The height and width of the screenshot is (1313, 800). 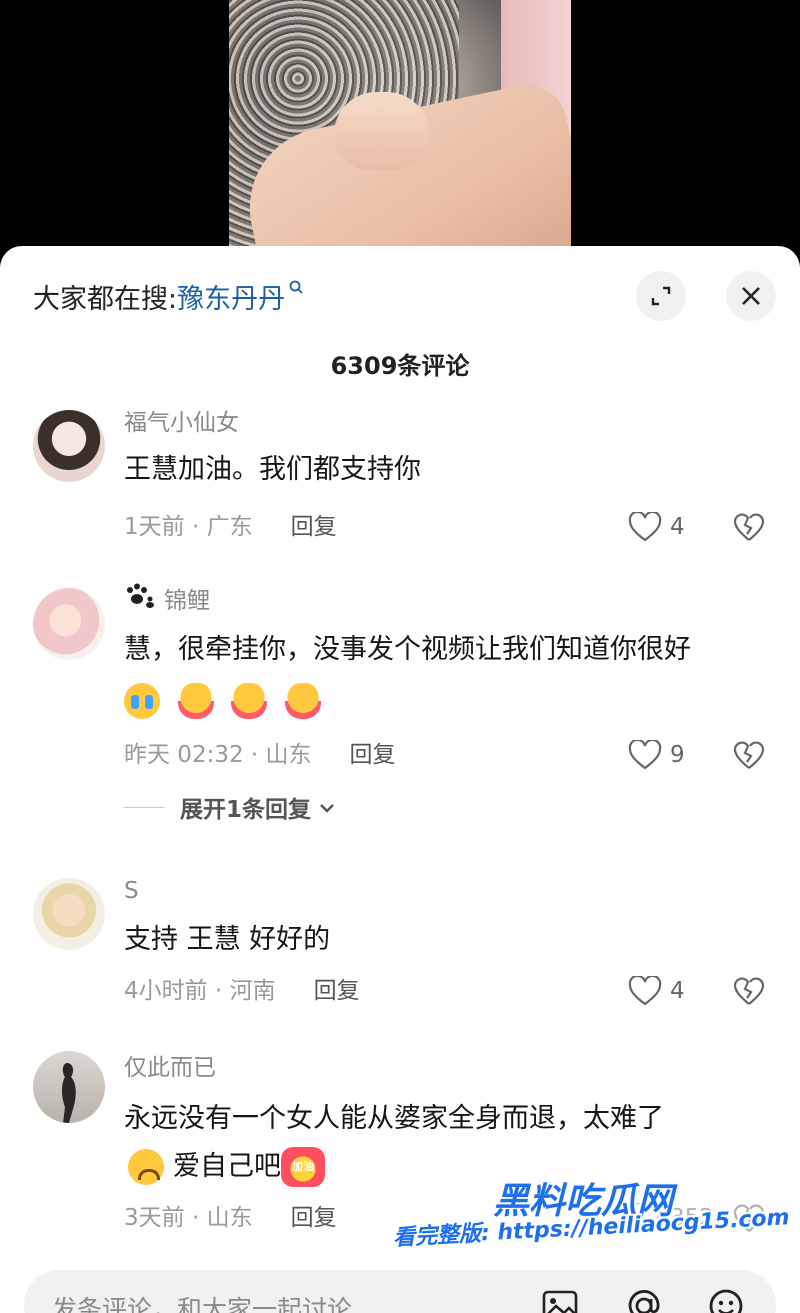 What do you see at coordinates (146, 1167) in the screenshot?
I see `sad-emoji-icon` at bounding box center [146, 1167].